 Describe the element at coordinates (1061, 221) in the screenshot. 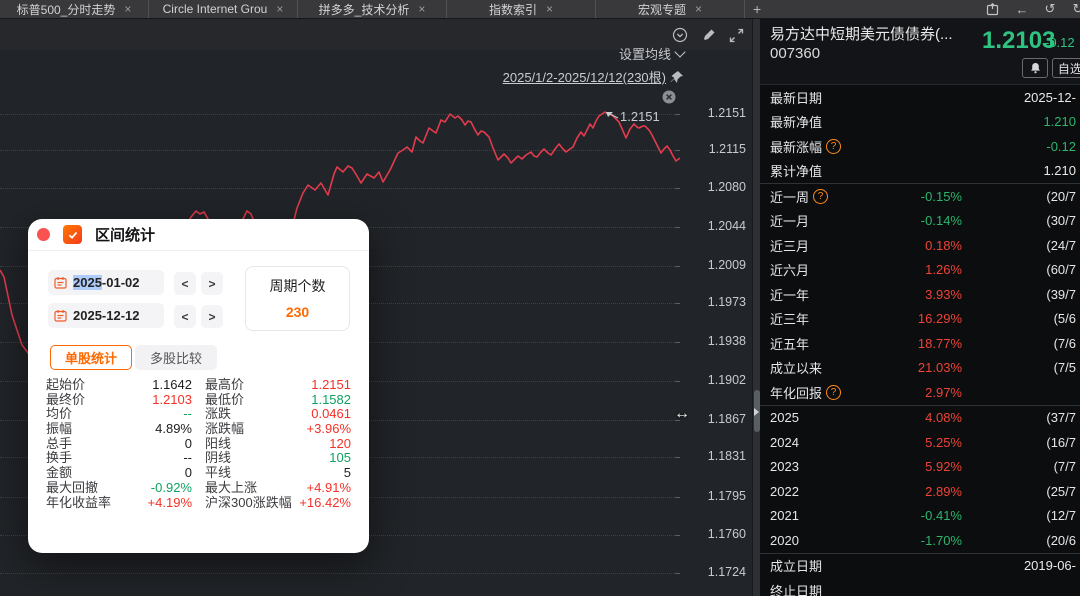

I see `row-rank: (30/7` at that location.